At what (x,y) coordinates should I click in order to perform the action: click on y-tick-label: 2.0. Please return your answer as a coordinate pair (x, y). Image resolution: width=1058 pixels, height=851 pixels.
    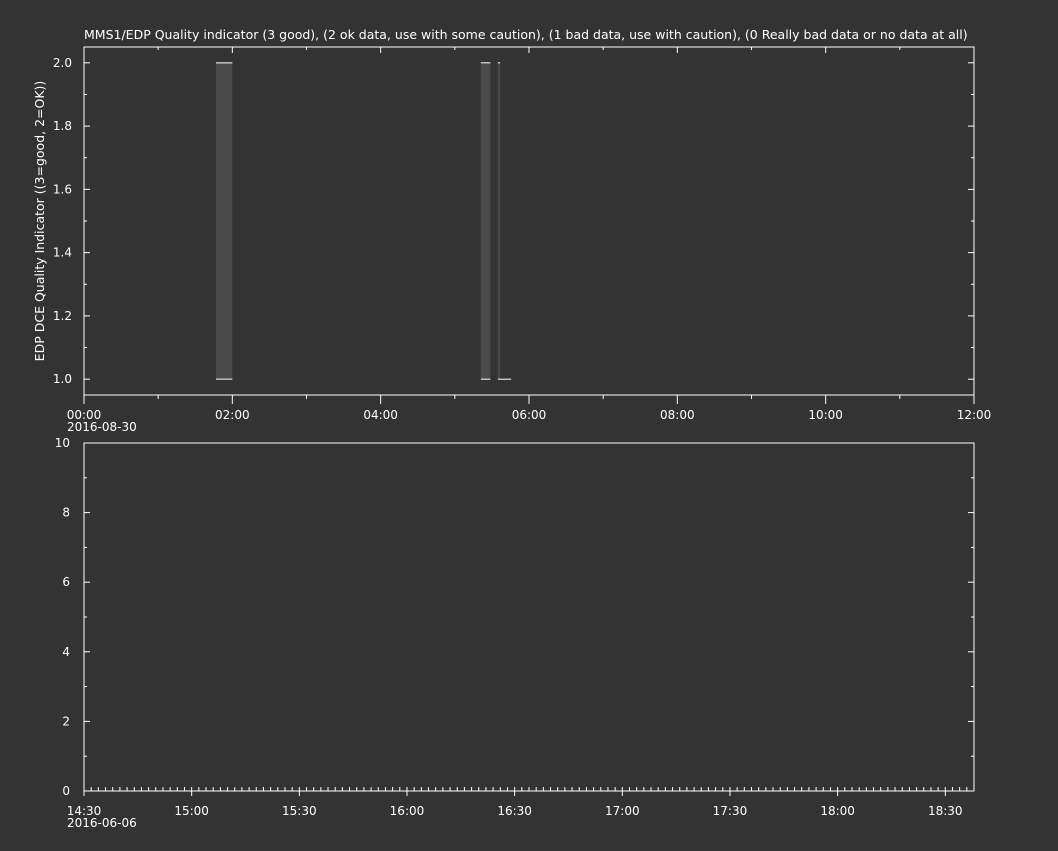
    Looking at the image, I should click on (62, 63).